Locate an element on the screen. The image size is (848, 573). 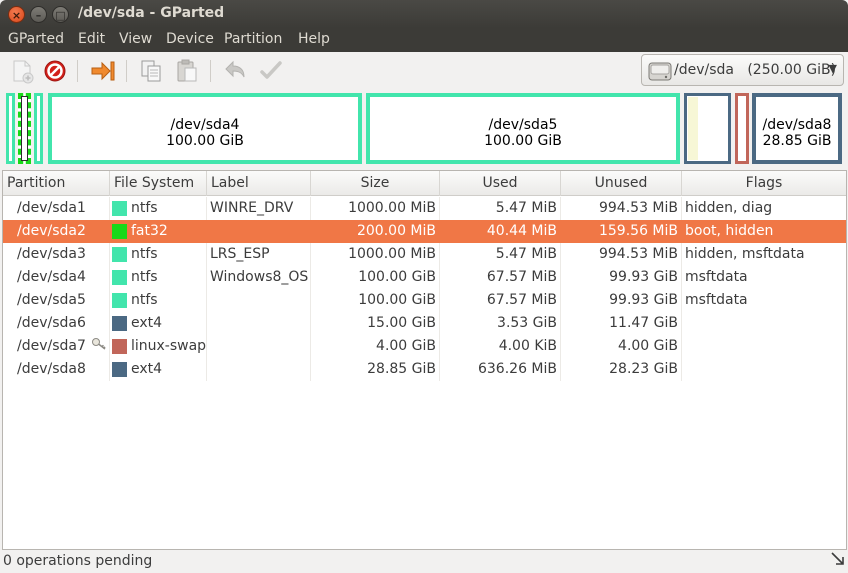
resize-move-icon is located at coordinates (103, 71).